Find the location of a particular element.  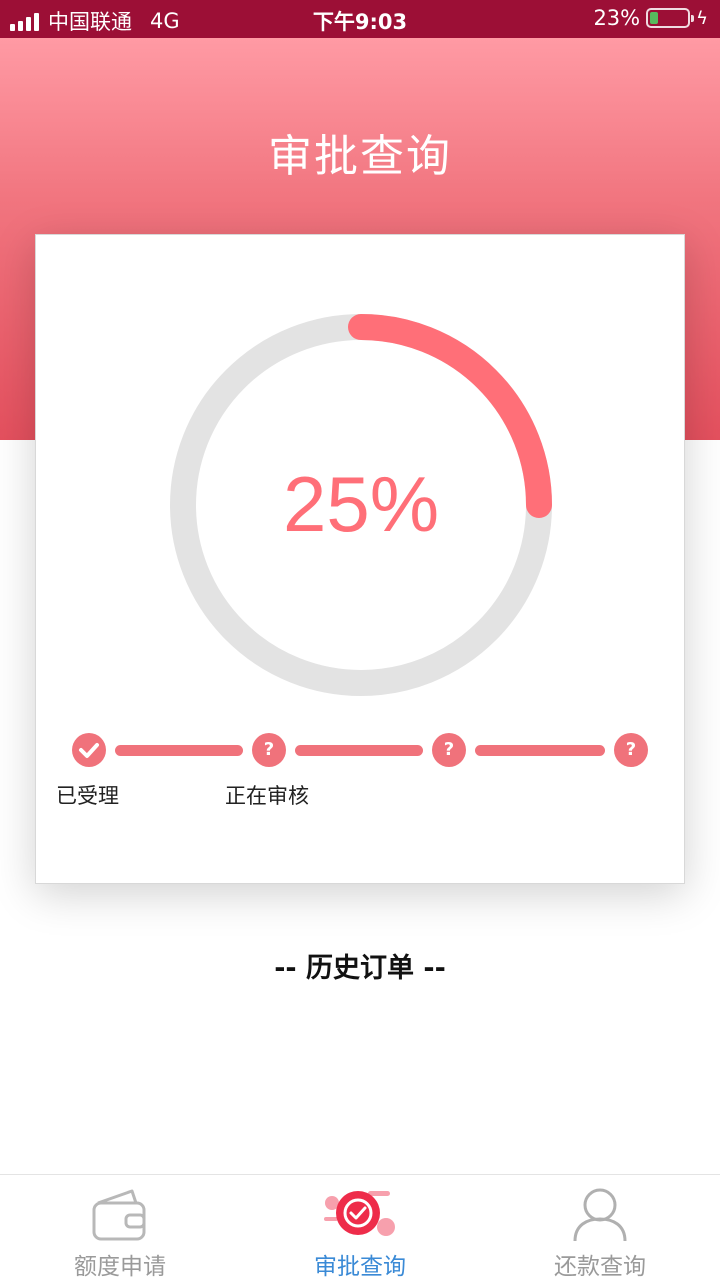

battery-level is located at coordinates (654, 18).